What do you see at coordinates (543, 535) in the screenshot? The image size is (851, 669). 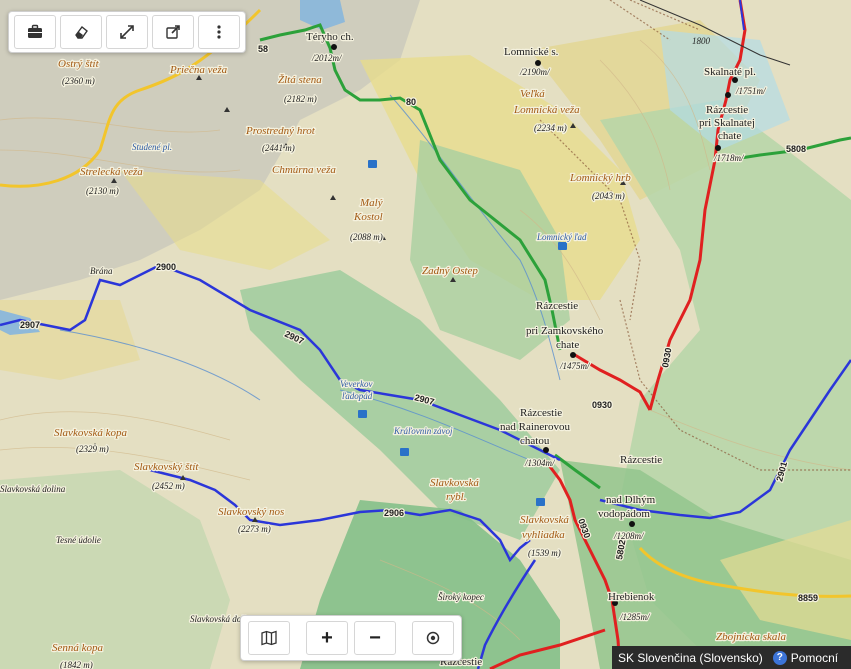 I see `peak-slav-vyh-2: vyhliadka` at bounding box center [543, 535].